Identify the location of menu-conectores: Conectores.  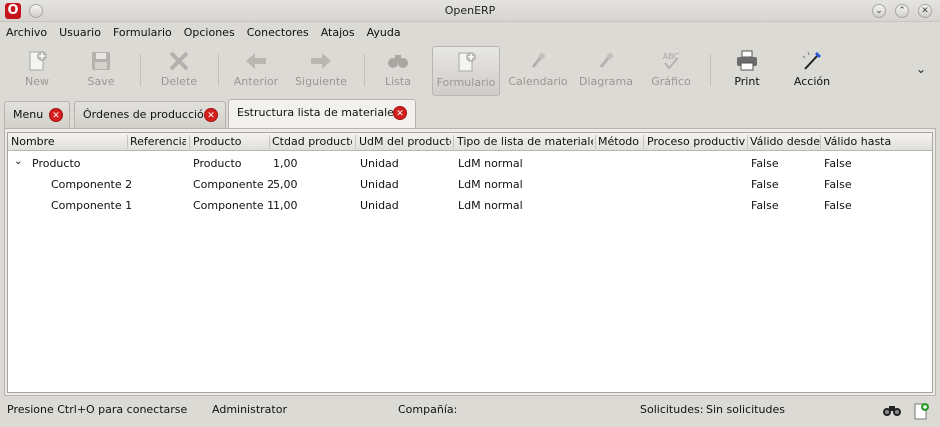
(278, 33).